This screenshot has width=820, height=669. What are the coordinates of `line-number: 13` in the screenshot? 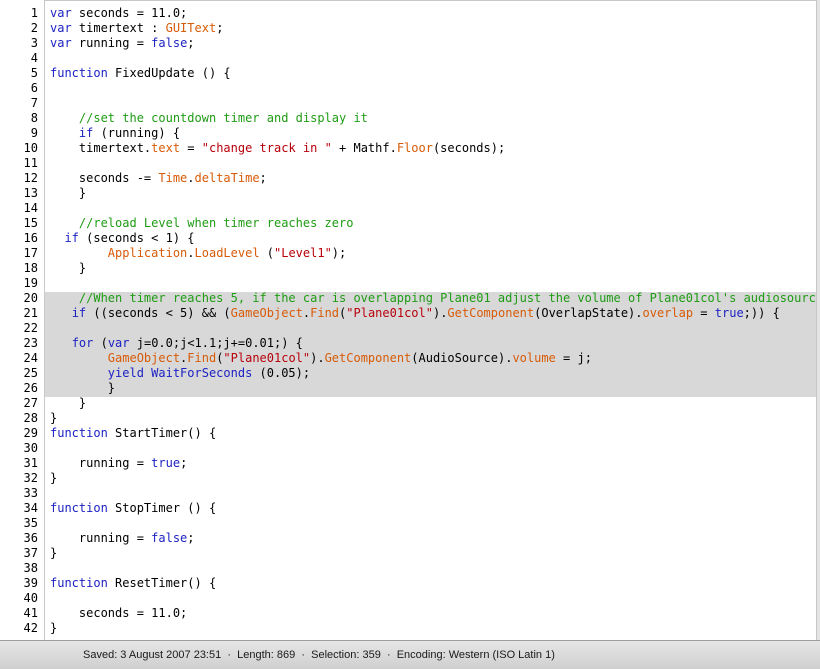 It's located at (30, 193).